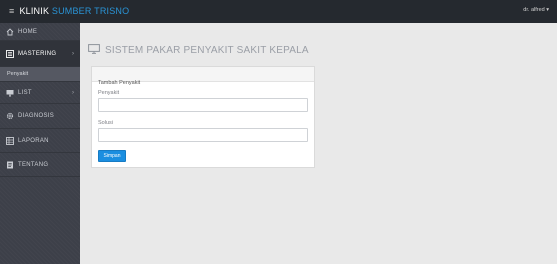  What do you see at coordinates (9, 31) in the screenshot?
I see `home-icon` at bounding box center [9, 31].